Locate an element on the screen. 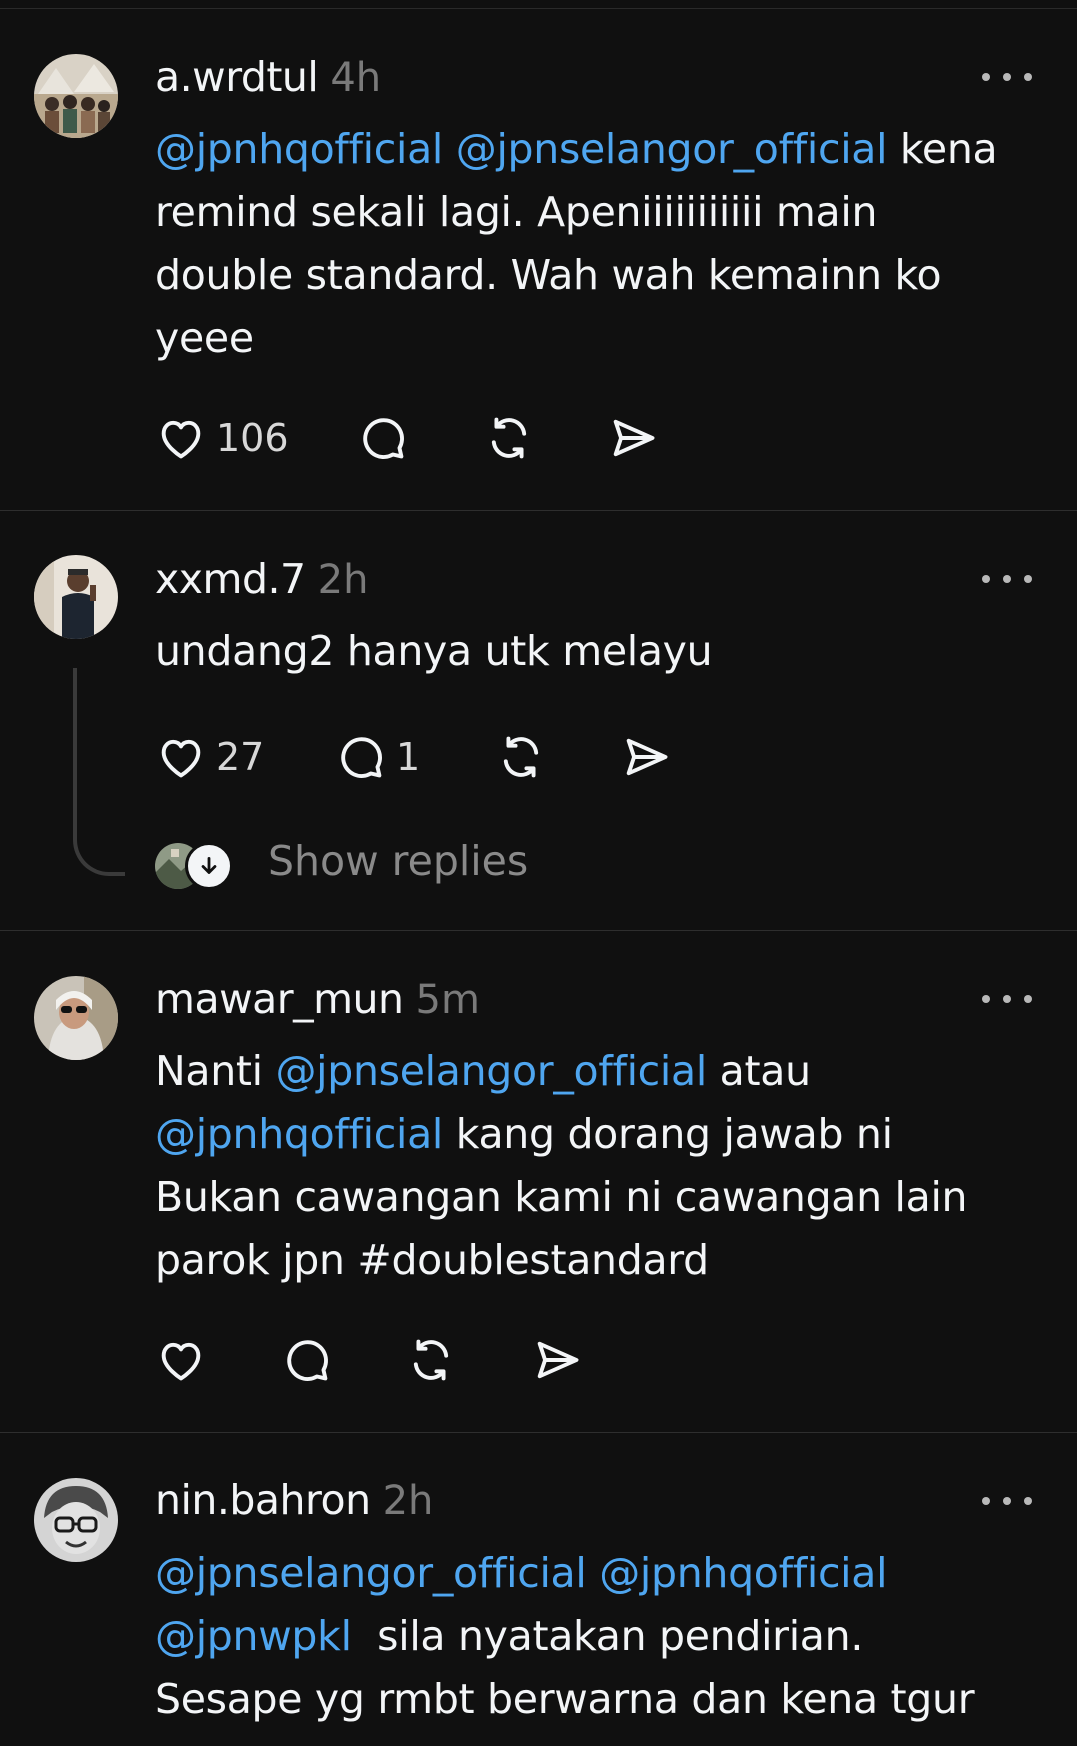  arrow-down-icon is located at coordinates (209, 866).